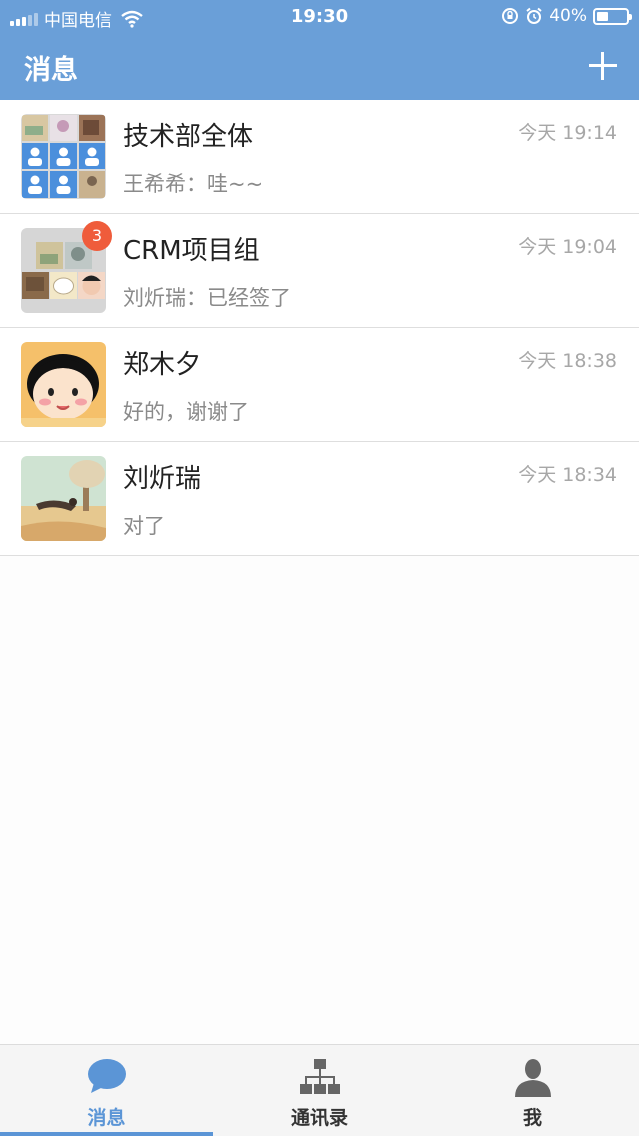 This screenshot has width=639, height=1136. What do you see at coordinates (603, 66) in the screenshot?
I see `add-plus-icon` at bounding box center [603, 66].